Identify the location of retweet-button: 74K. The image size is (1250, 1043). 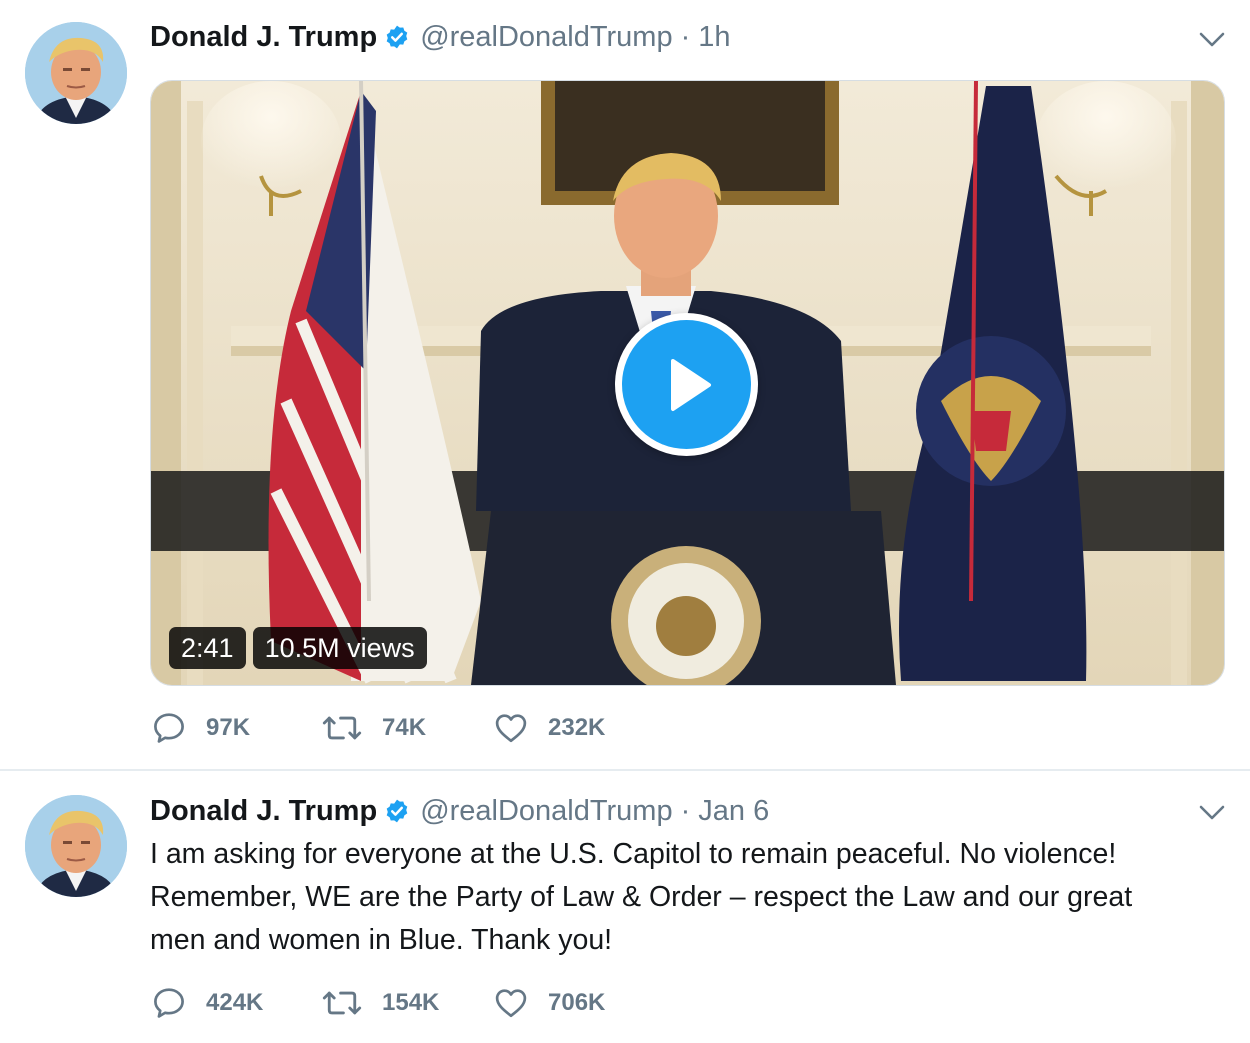
(408, 728).